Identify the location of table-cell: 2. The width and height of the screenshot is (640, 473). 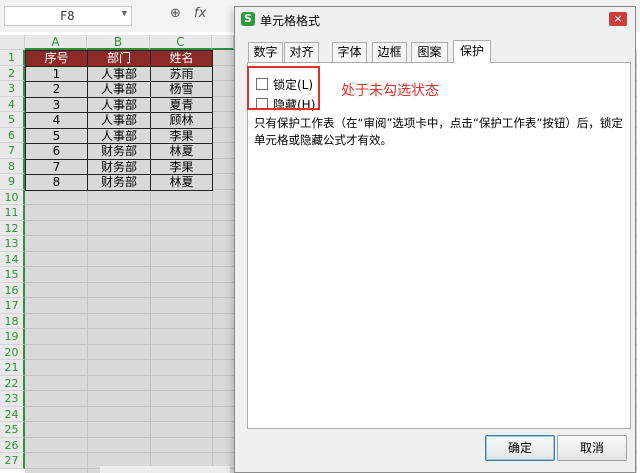
(56, 89).